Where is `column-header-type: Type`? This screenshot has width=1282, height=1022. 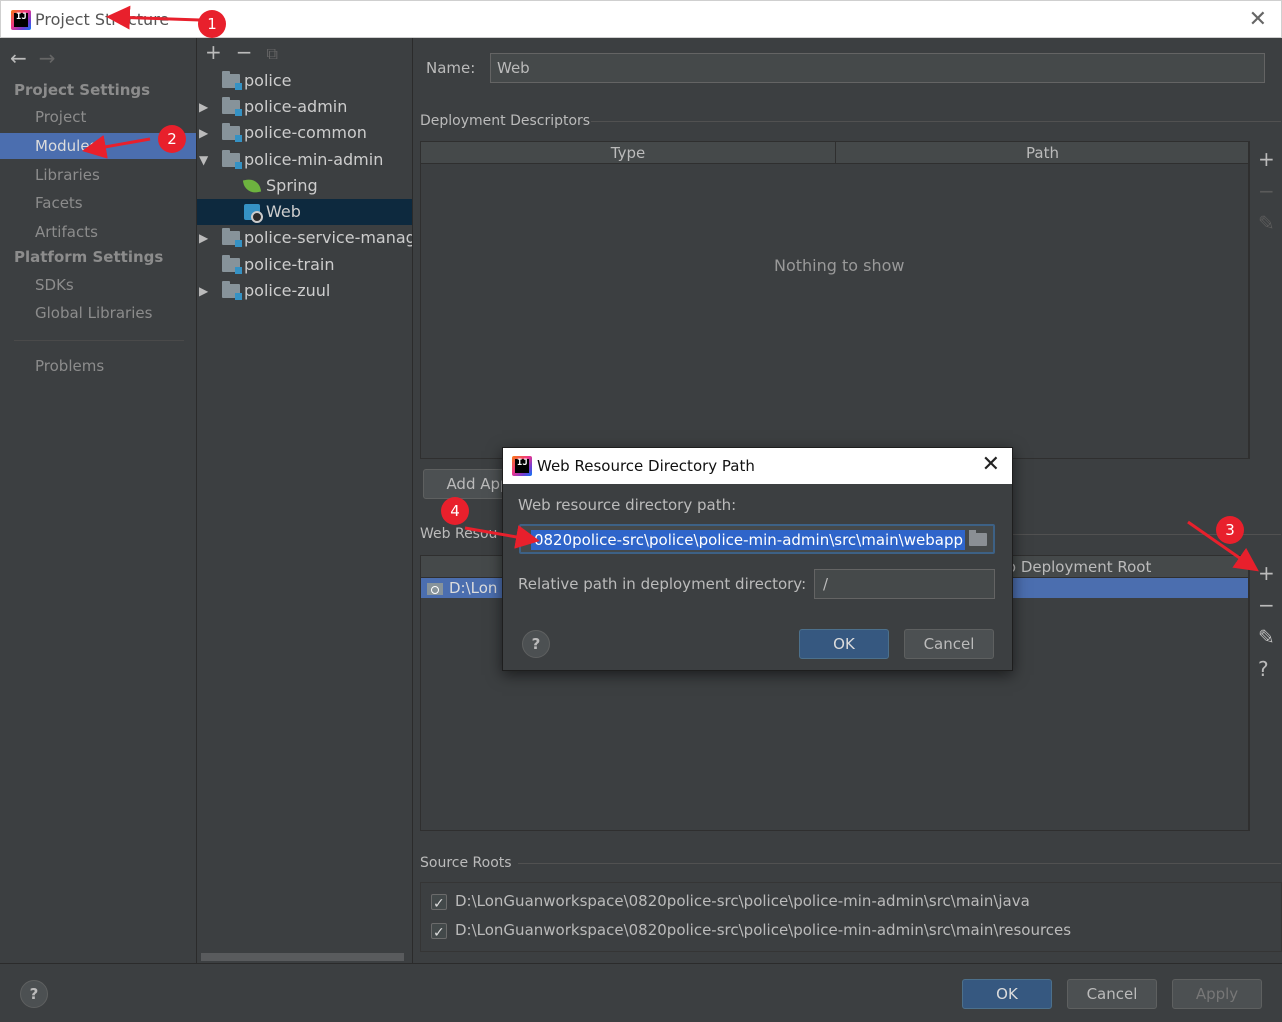
column-header-type: Type is located at coordinates (628, 153).